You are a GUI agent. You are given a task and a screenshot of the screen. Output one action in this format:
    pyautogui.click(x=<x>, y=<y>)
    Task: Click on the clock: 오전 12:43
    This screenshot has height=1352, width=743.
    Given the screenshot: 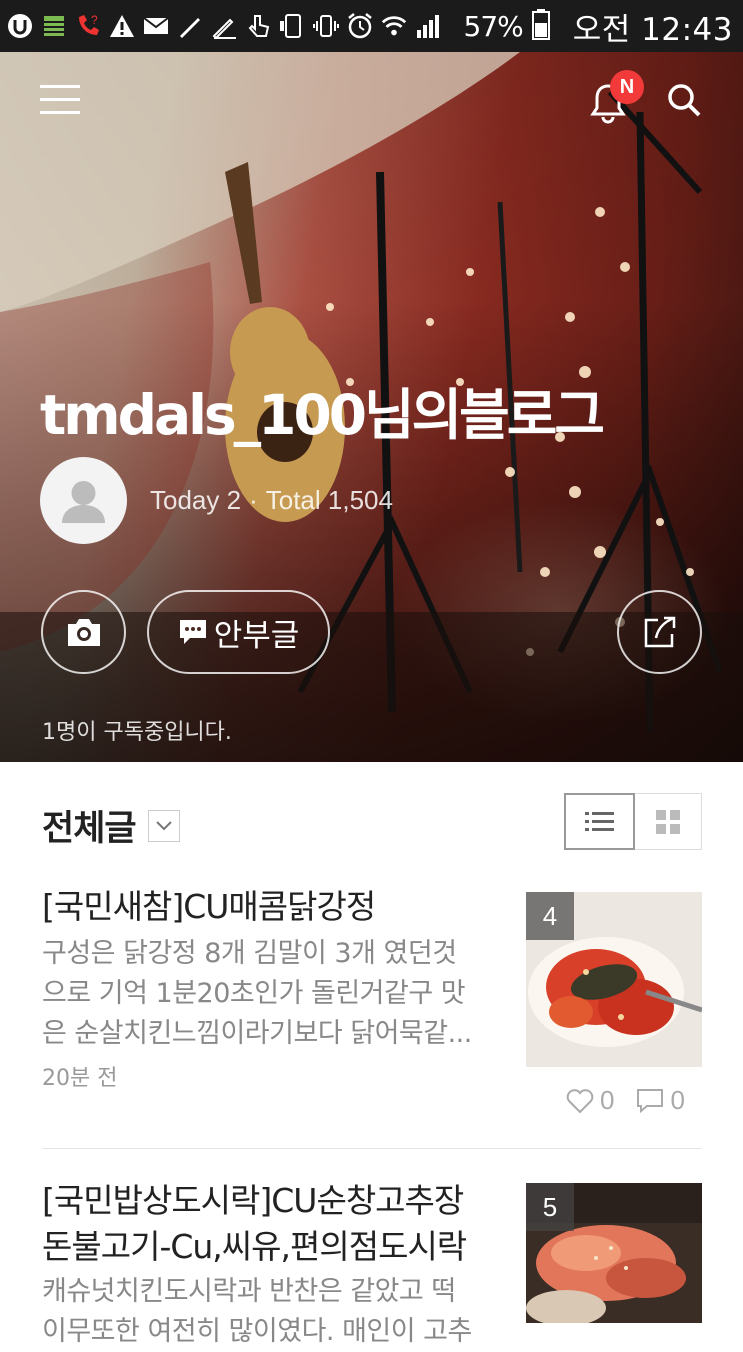 What is the action you would take?
    pyautogui.click(x=652, y=29)
    